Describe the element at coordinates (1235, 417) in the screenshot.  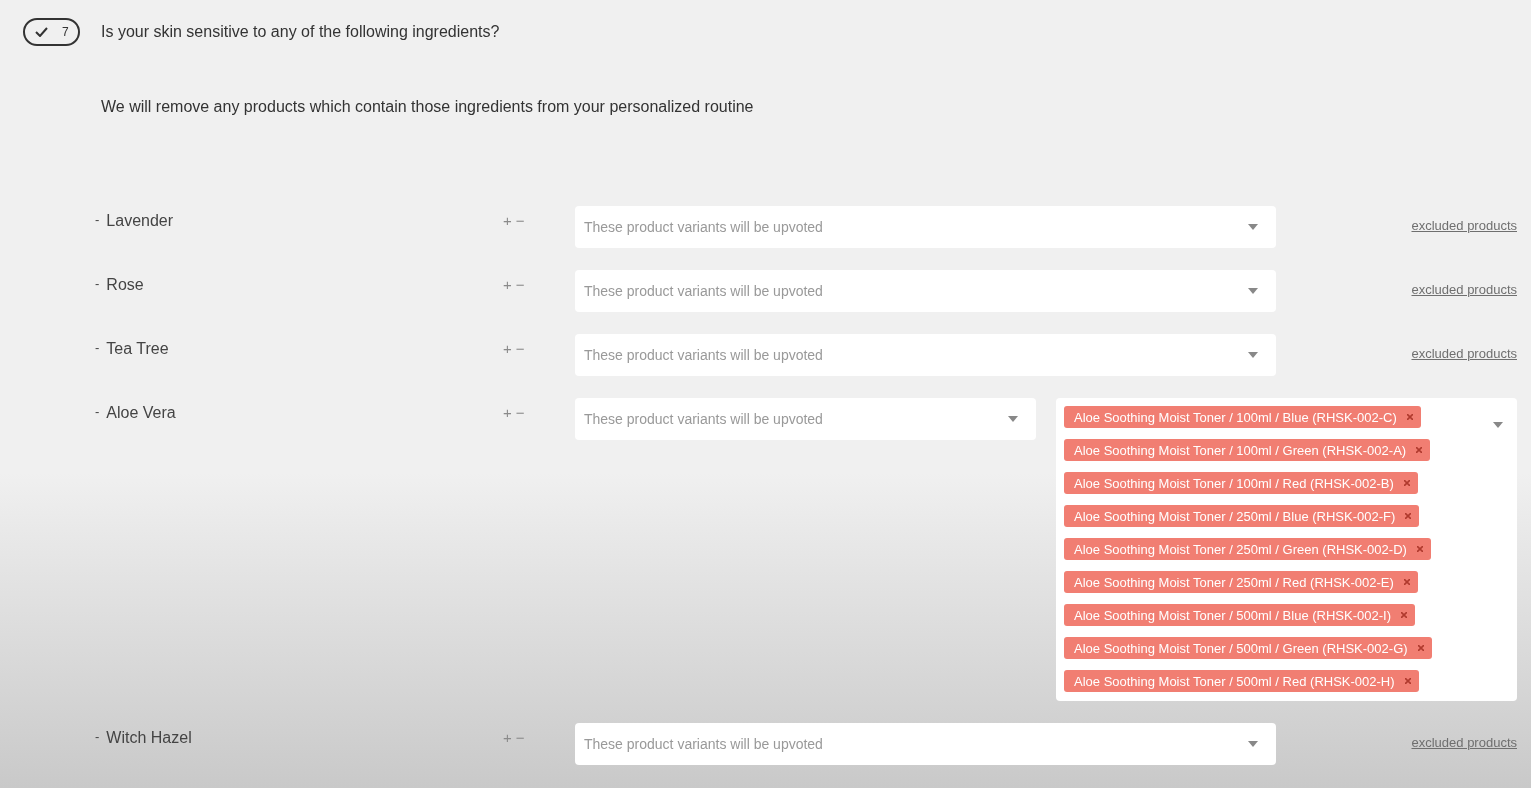
I see `tag-label: Aloe Soothing Moist Toner / 100ml / Blue (RHSK-002-C)` at that location.